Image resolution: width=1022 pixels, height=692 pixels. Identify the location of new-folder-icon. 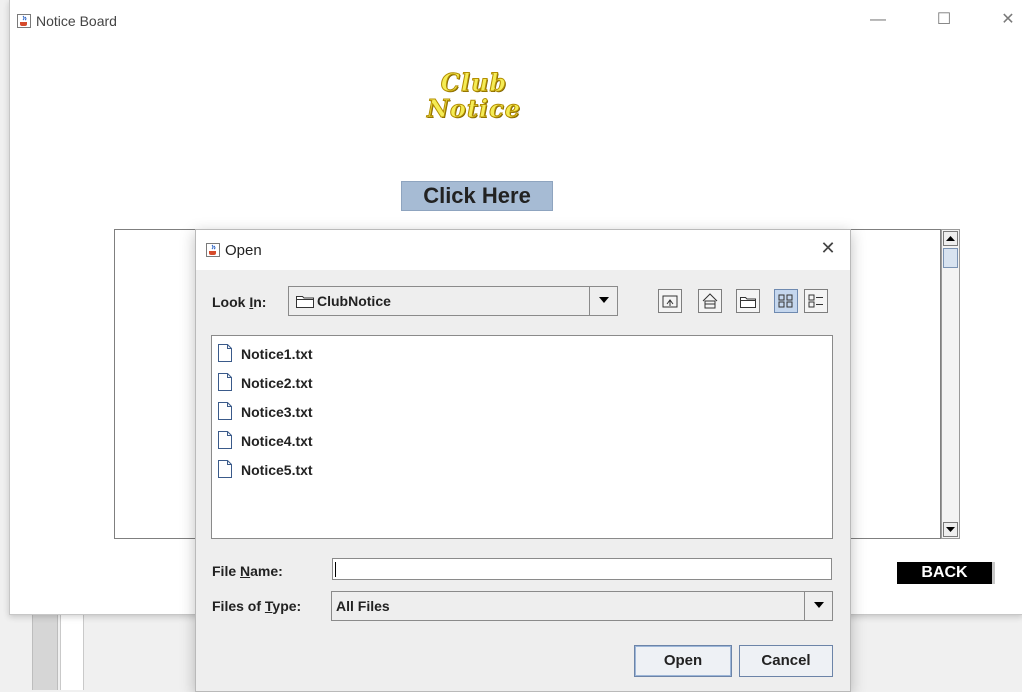
(748, 302).